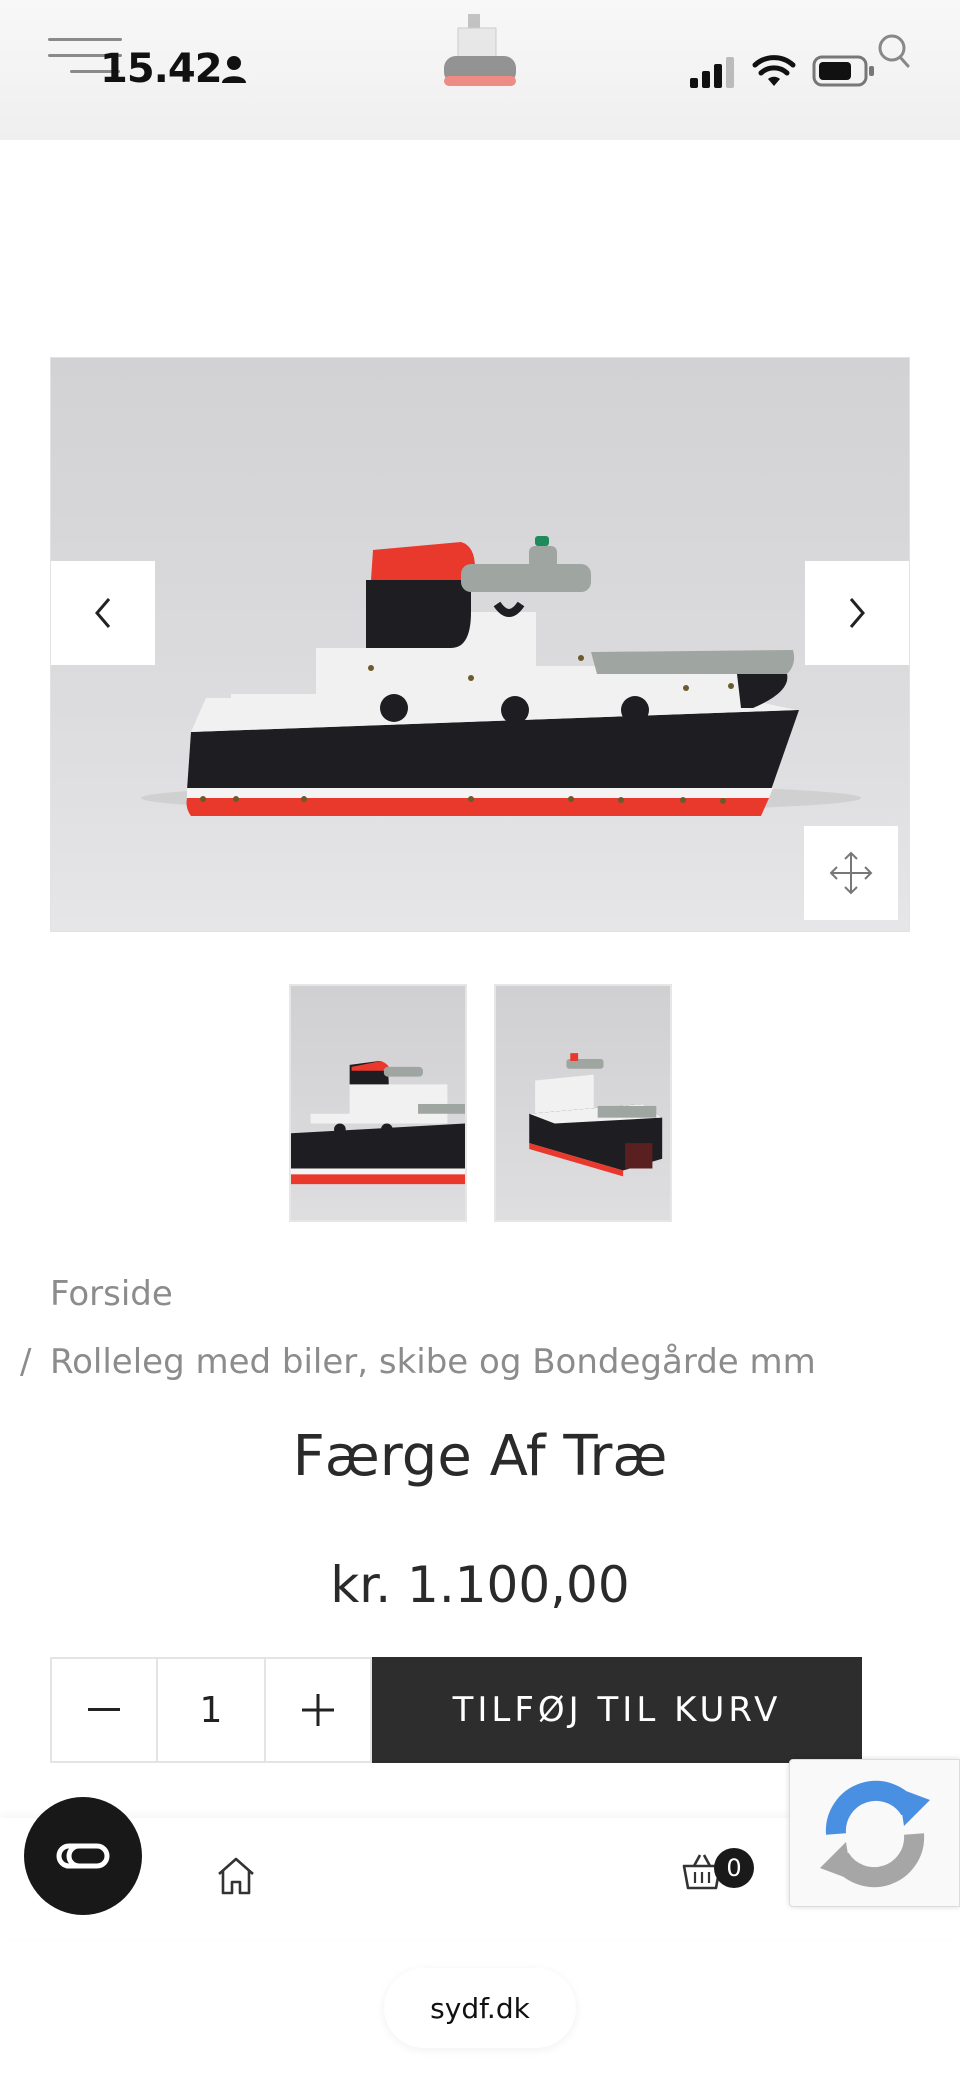 Image resolution: width=960 pixels, height=2081 pixels. I want to click on add-to-cart-button: TILFØJ TIL KURV, so click(617, 1710).